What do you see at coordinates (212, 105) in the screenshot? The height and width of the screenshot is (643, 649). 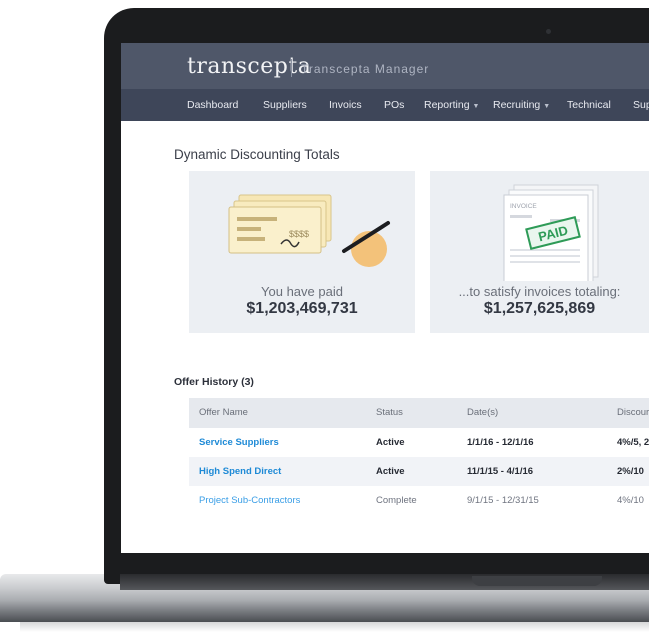 I see `nav-dashboard: Dashboard` at bounding box center [212, 105].